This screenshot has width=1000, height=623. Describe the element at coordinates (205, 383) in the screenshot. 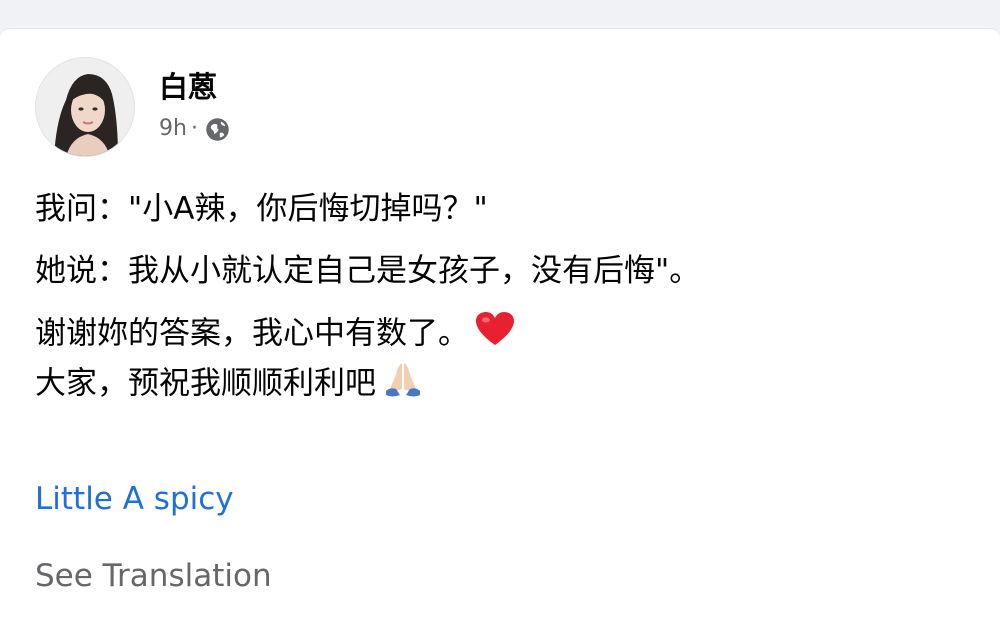

I see `post-text-line-4: 大家，预祝我顺顺利利吧` at that location.